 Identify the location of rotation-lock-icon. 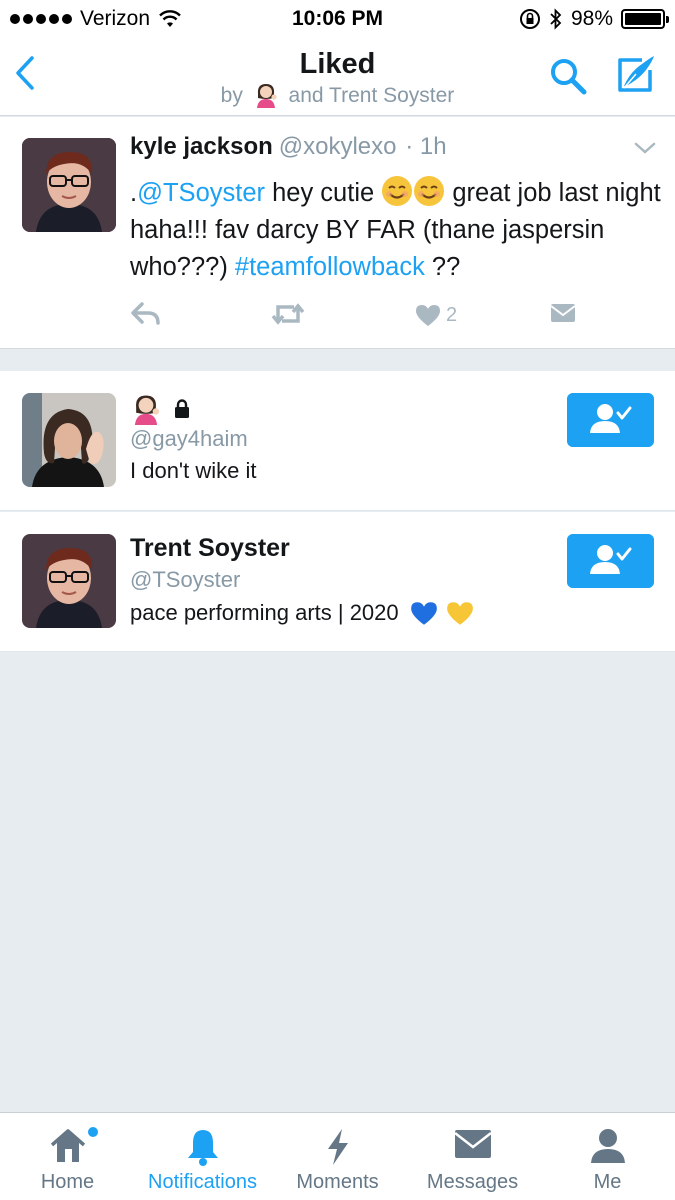
(529, 19).